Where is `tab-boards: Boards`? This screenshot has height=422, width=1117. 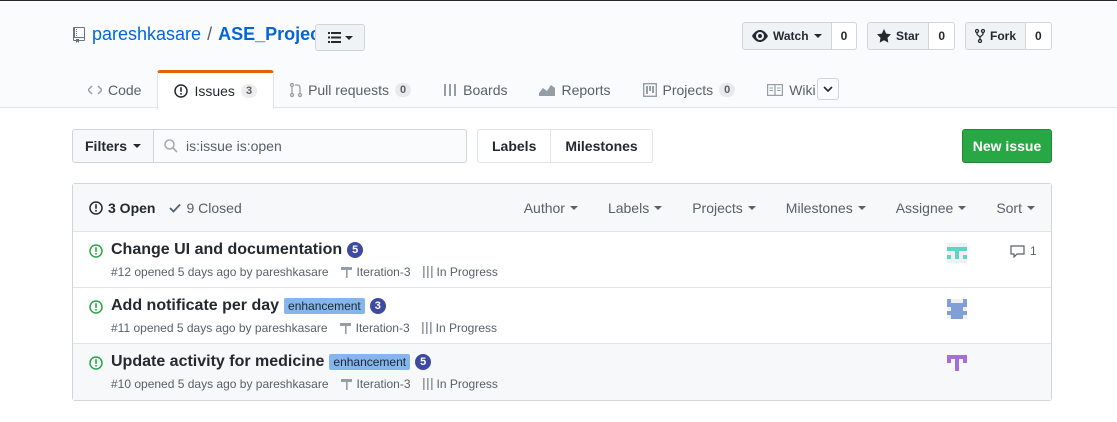
tab-boards: Boards is located at coordinates (475, 89).